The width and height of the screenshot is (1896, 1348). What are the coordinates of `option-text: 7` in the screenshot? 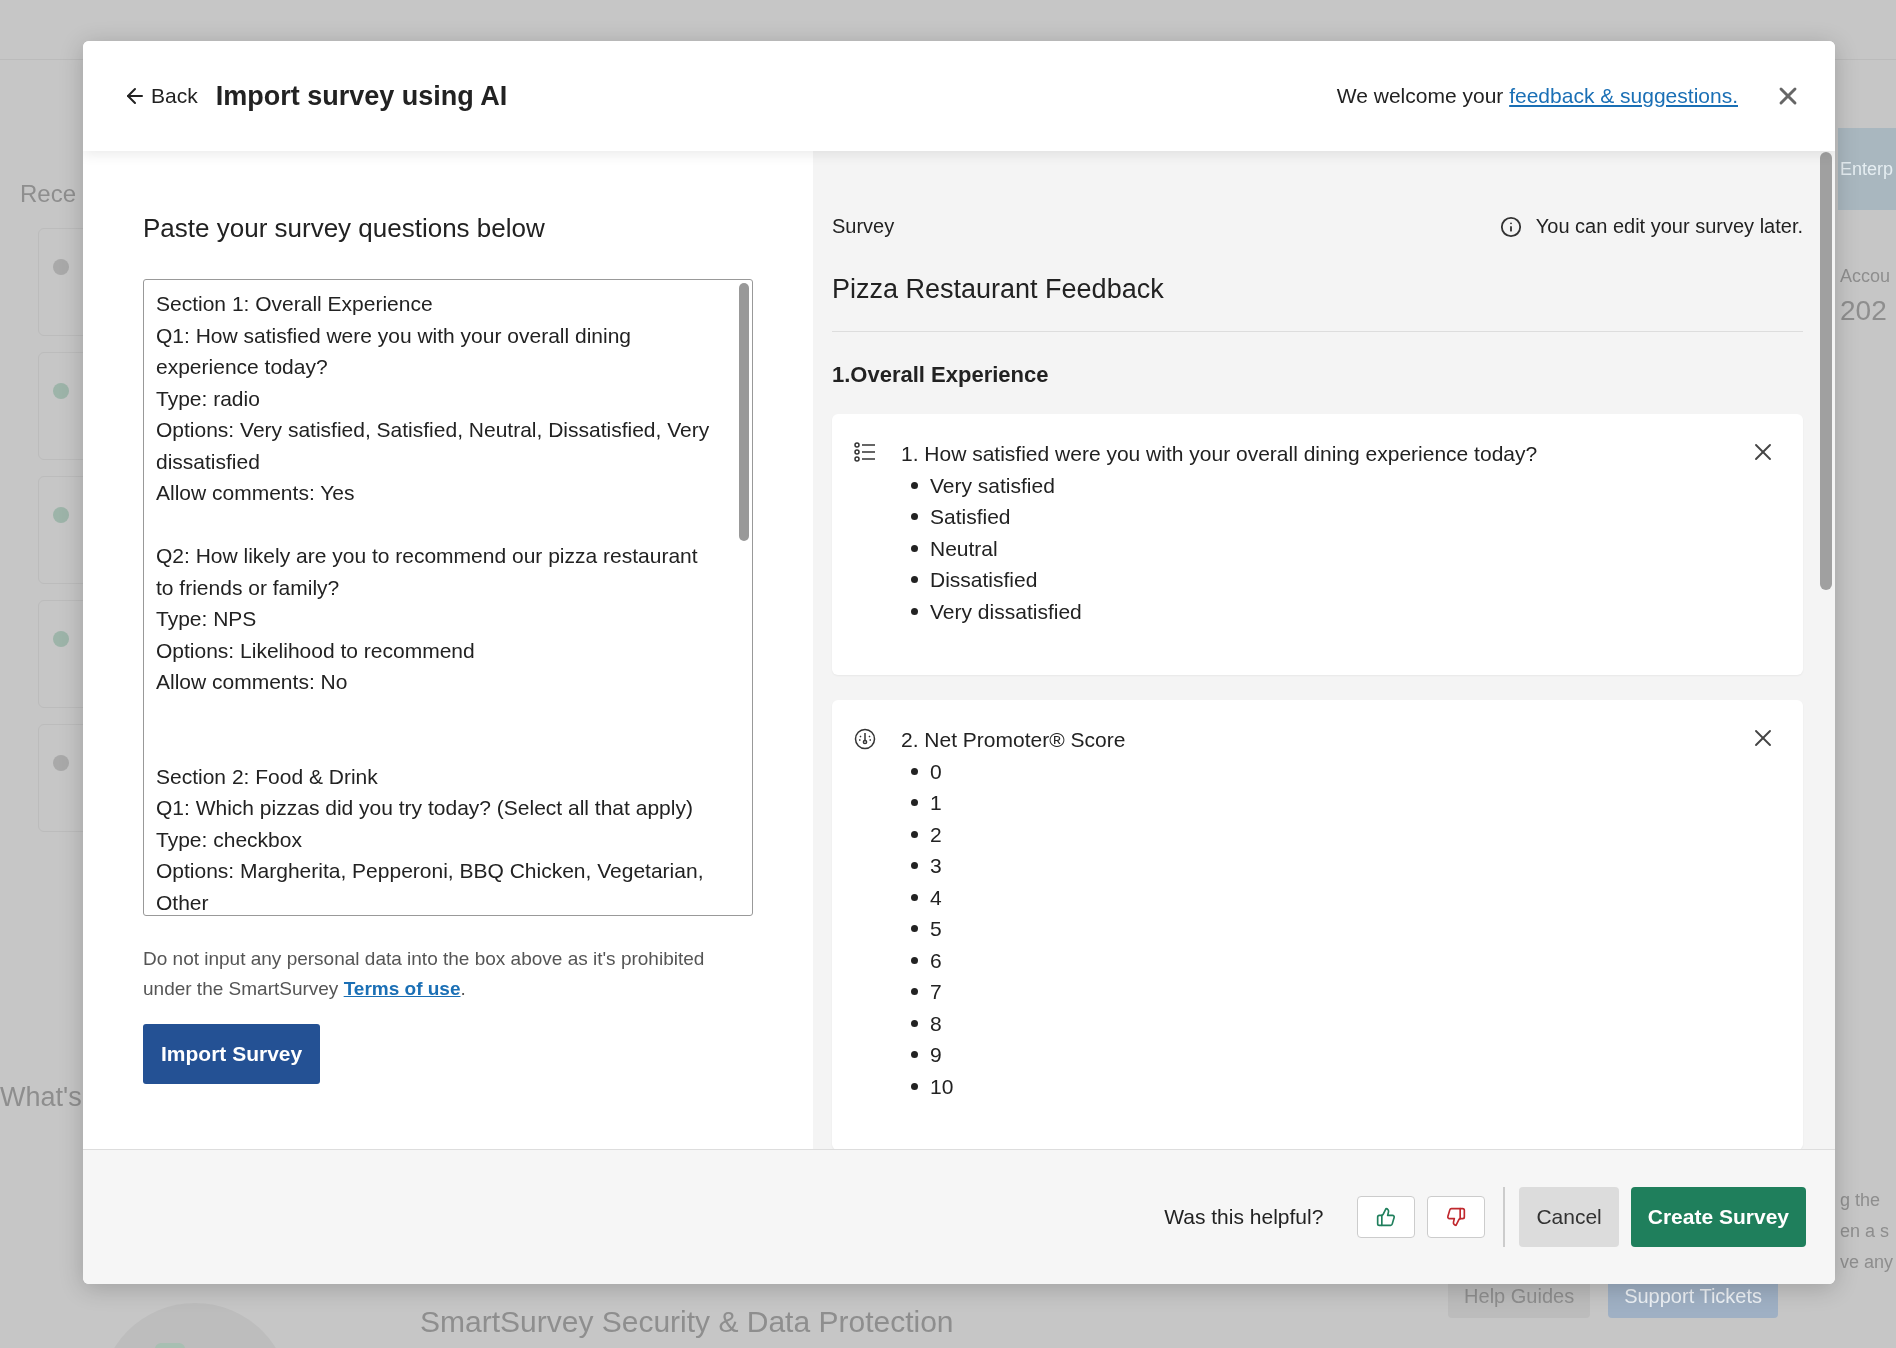 It's located at (936, 992).